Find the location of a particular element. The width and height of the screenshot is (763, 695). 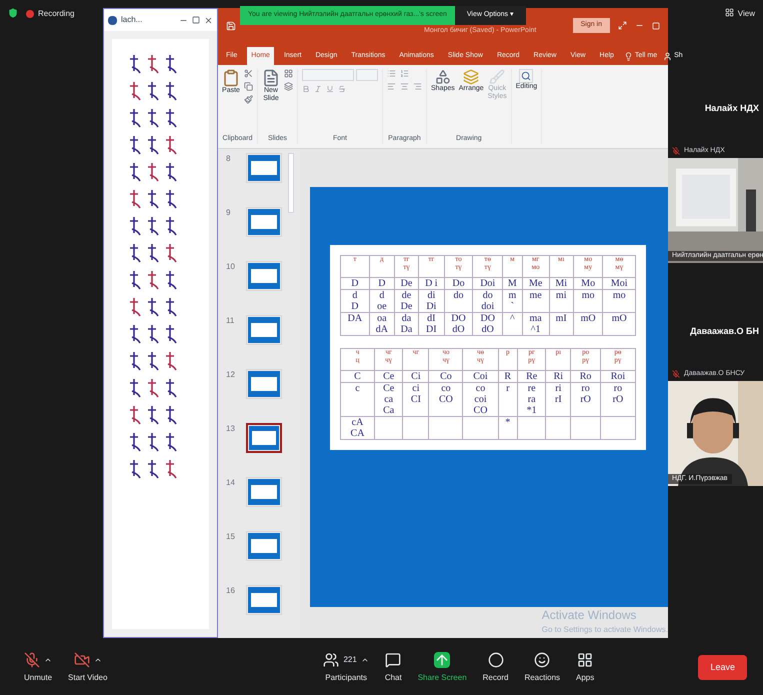

table-cell: Mo is located at coordinates (588, 284).